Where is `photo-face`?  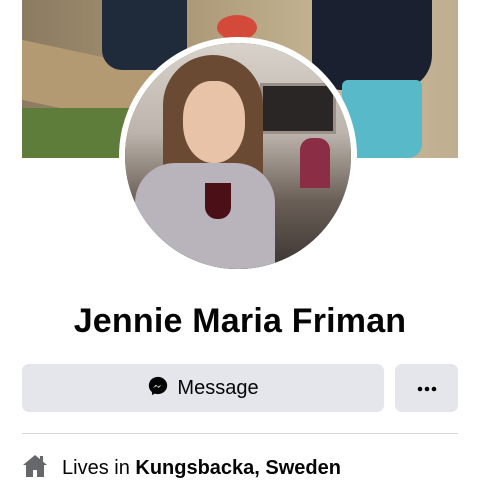
photo-face is located at coordinates (214, 122).